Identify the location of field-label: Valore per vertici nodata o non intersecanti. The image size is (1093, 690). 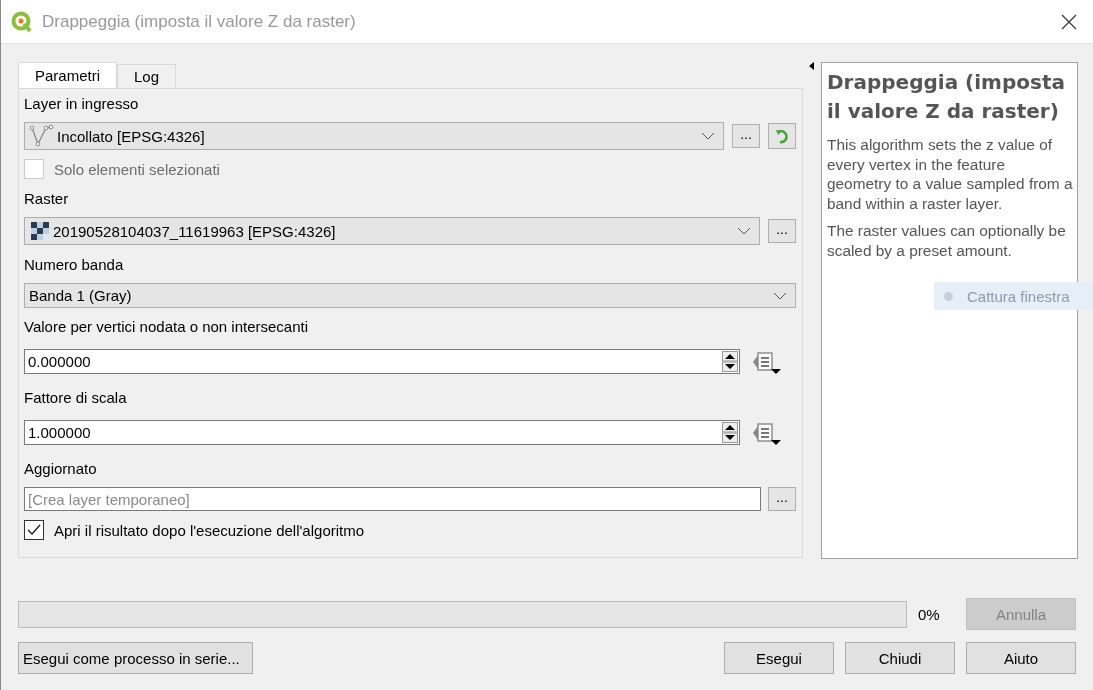
(167, 327).